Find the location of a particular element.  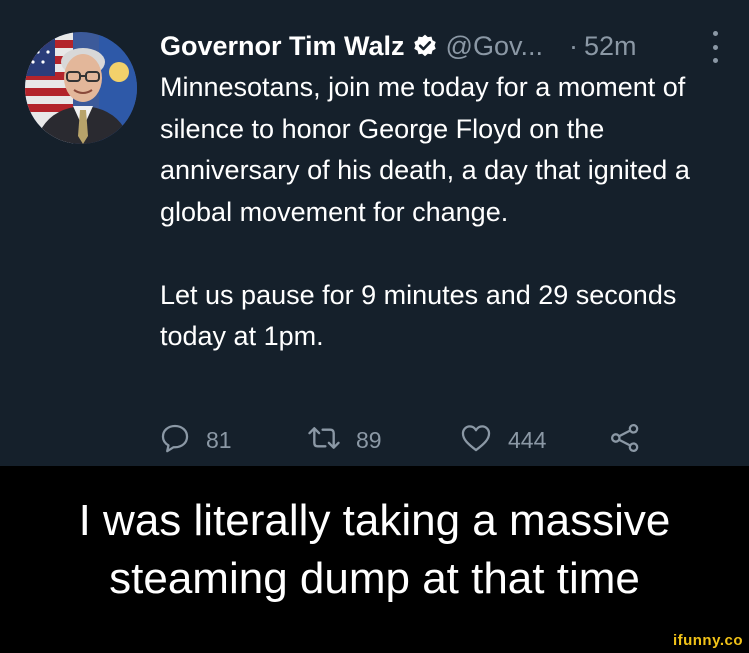

verified-badge-icon is located at coordinates (425, 46).